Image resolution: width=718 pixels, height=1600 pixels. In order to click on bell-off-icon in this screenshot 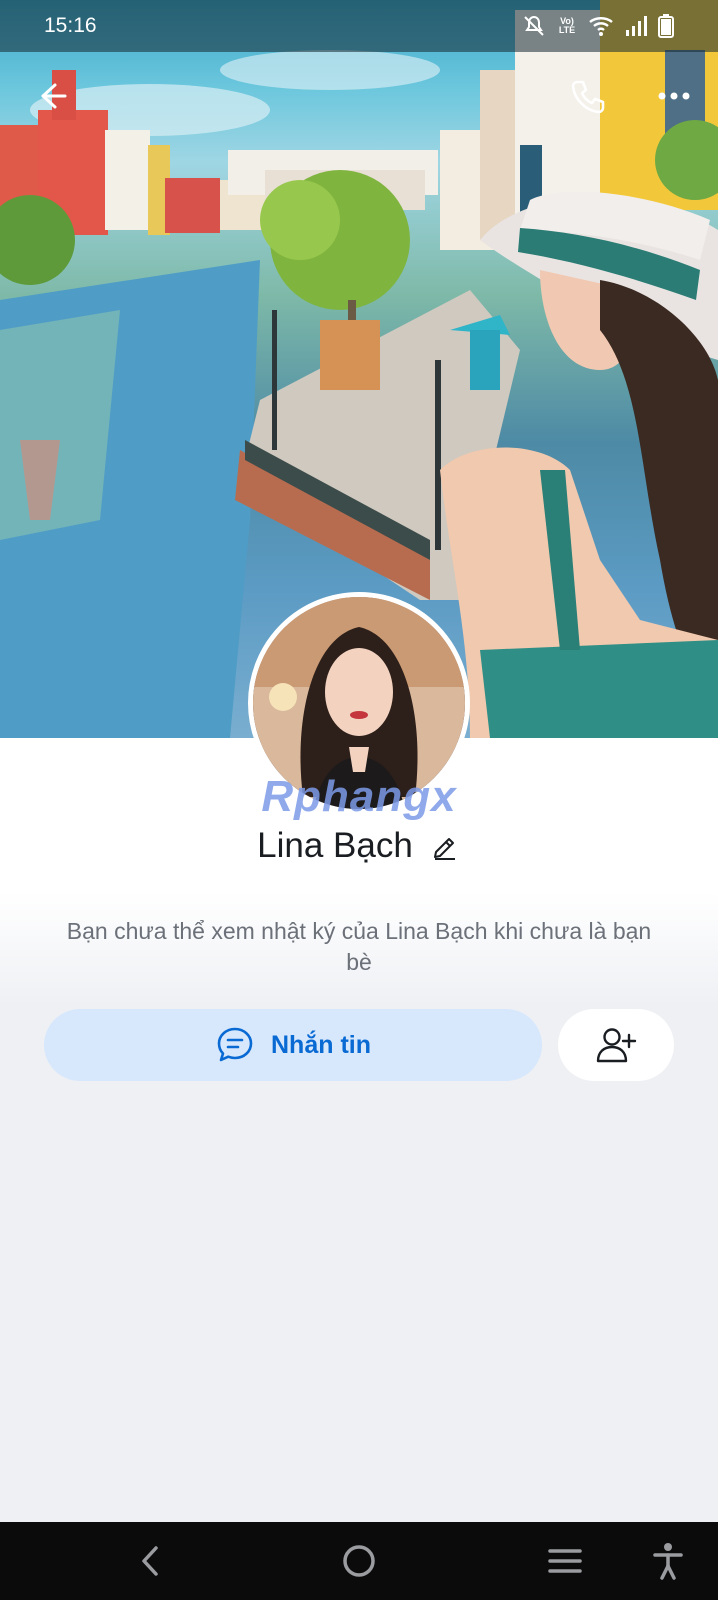, I will do `click(534, 25)`.